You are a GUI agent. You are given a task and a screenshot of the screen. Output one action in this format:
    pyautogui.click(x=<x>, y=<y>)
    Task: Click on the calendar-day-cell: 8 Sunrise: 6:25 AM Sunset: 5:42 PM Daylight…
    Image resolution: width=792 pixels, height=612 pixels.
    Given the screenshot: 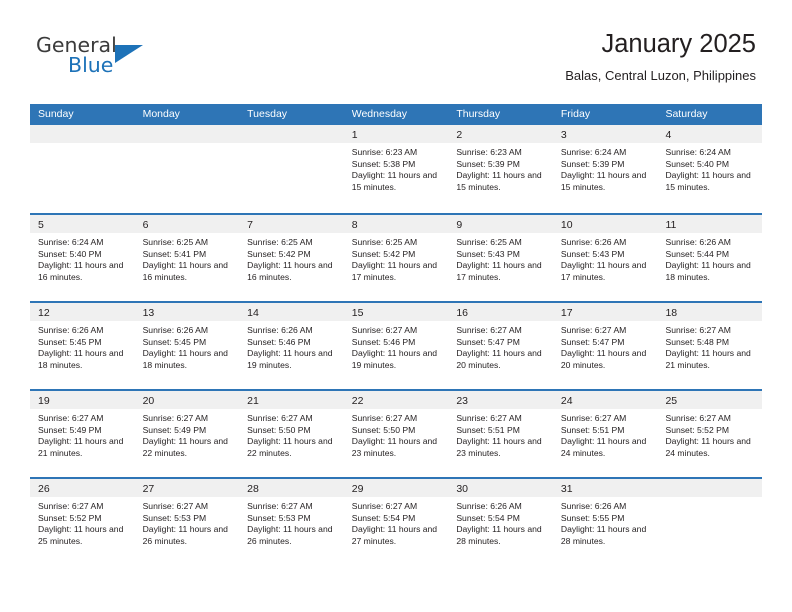 What is the action you would take?
    pyautogui.click(x=396, y=258)
    